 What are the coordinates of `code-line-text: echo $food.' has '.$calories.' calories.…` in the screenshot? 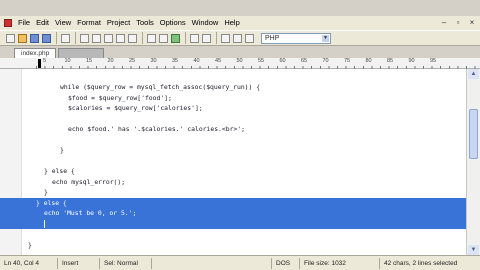 It's located at (156, 129).